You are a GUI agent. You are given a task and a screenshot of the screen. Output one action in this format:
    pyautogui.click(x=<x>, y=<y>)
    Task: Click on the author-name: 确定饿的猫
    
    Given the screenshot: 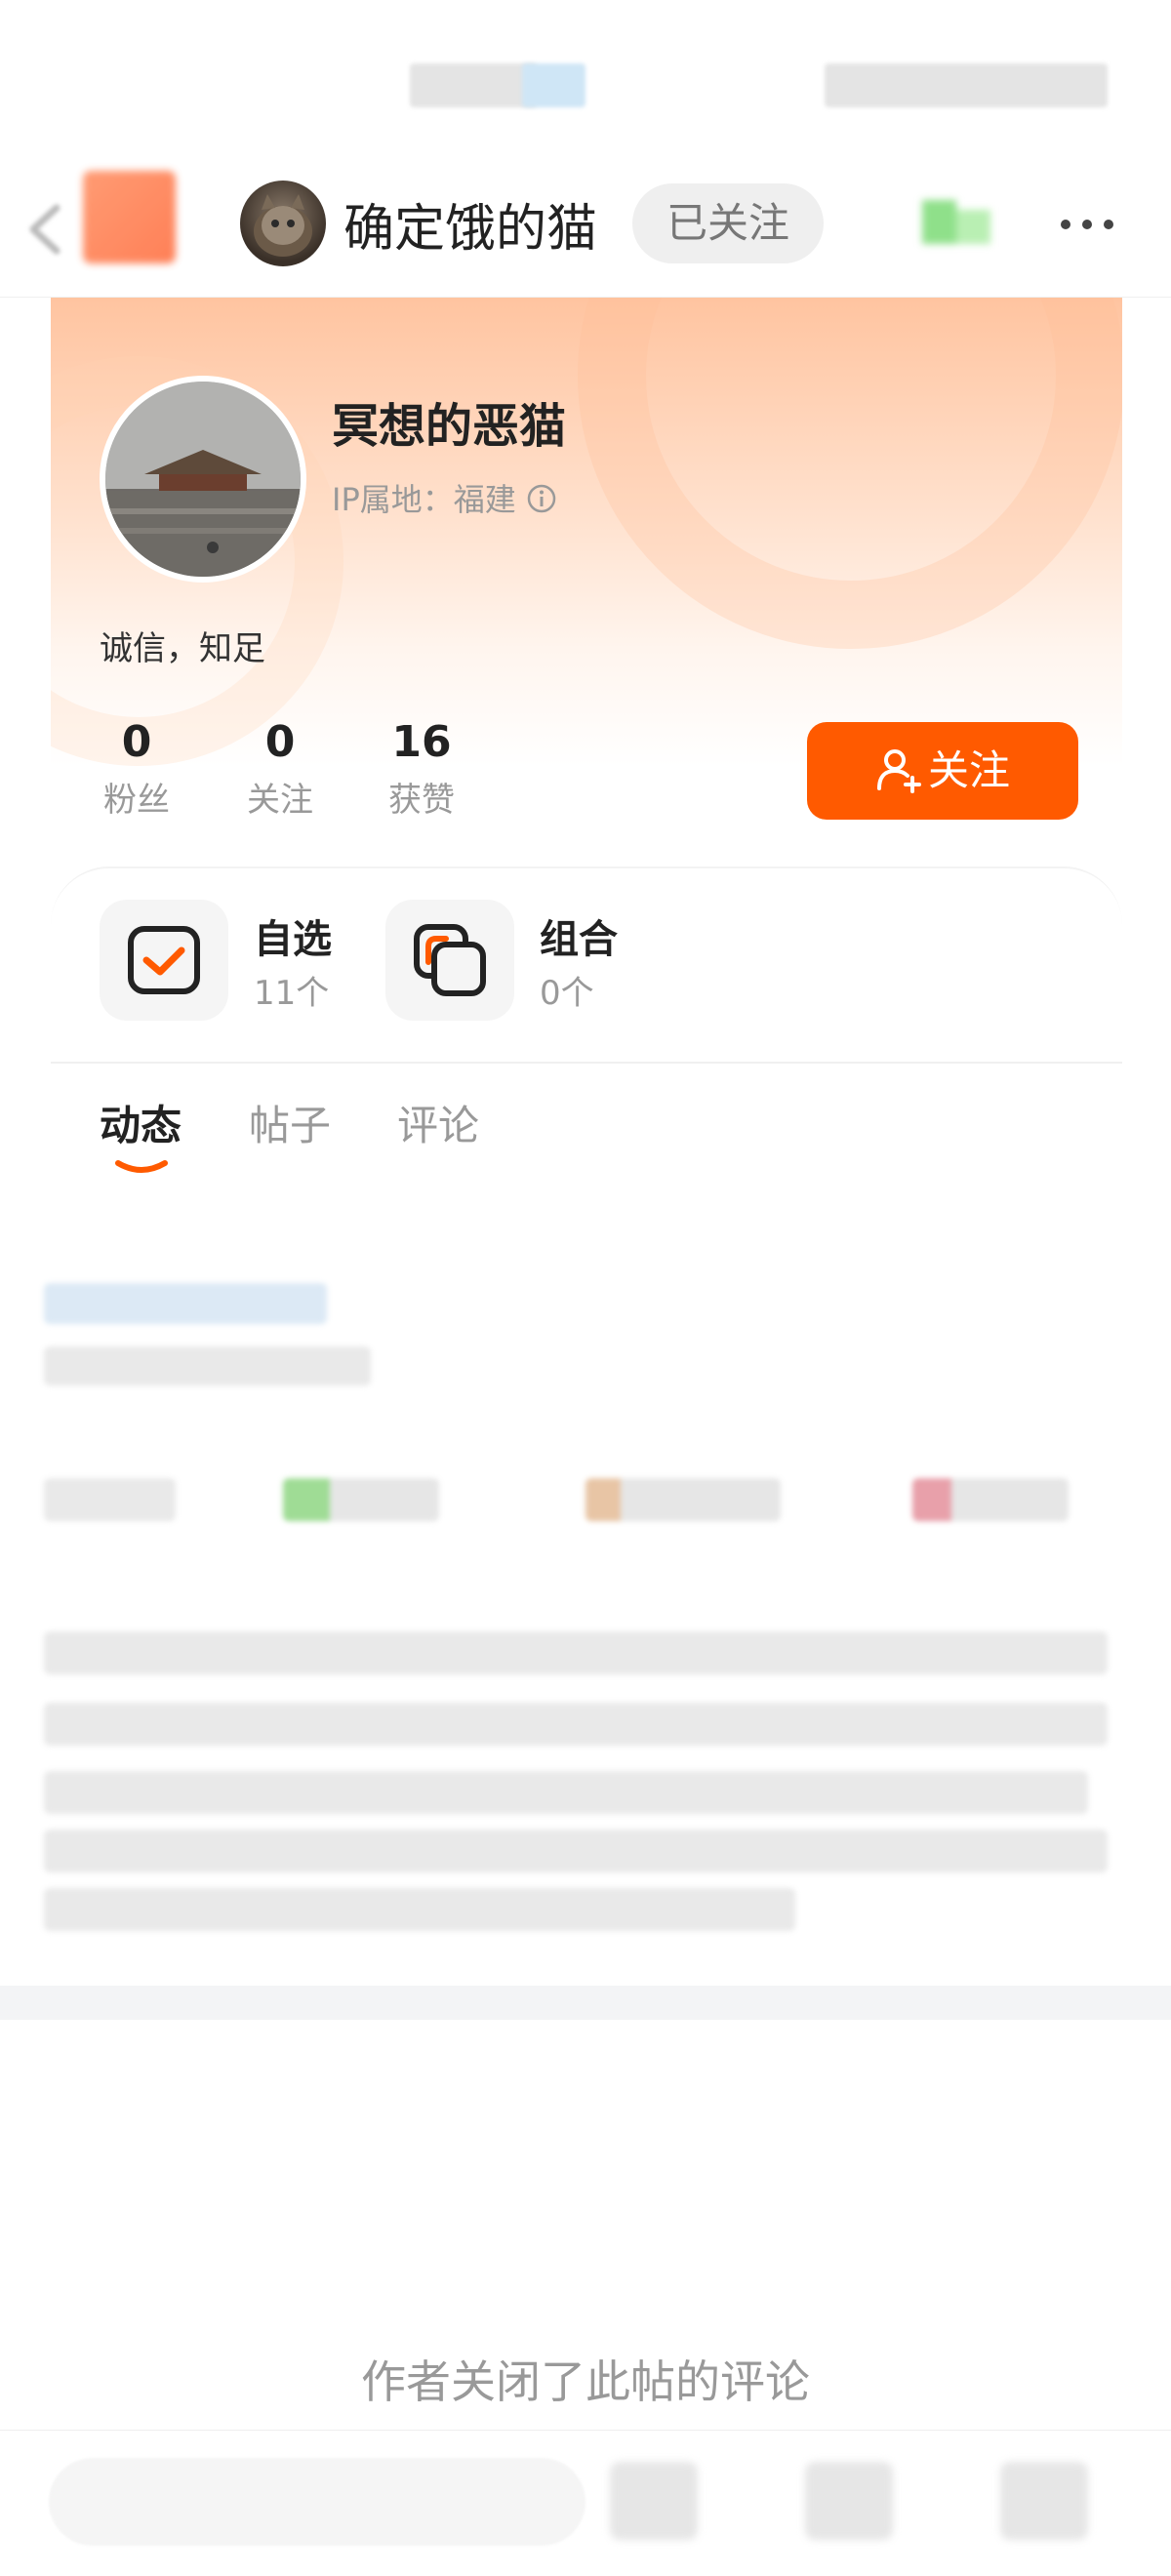 What is the action you would take?
    pyautogui.click(x=470, y=224)
    